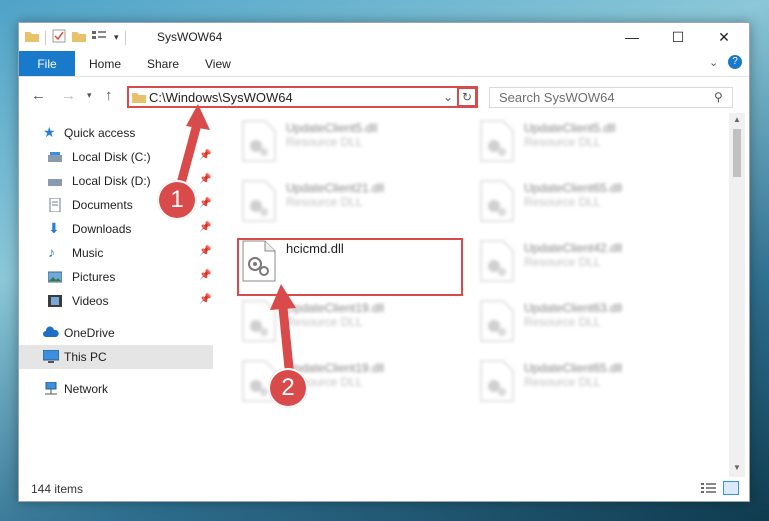 The width and height of the screenshot is (769, 521). What do you see at coordinates (233, 243) in the screenshot?
I see `annotation-overlay` at bounding box center [233, 243].